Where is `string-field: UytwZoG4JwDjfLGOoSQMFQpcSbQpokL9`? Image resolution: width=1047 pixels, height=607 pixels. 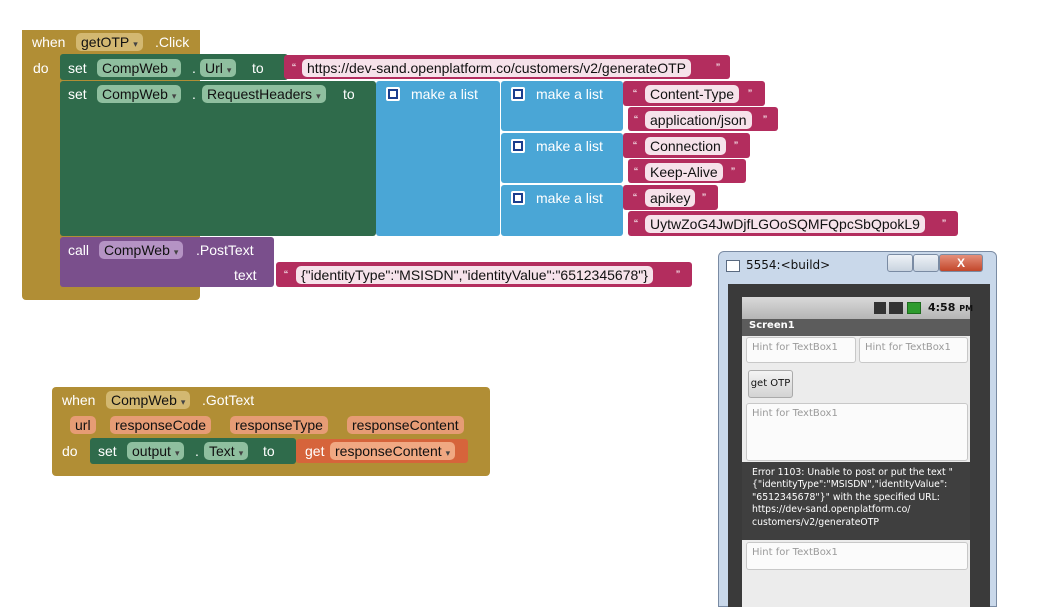
string-field: UytwZoG4JwDjfLGOoSQMFQpcSbQpokL9 is located at coordinates (785, 224).